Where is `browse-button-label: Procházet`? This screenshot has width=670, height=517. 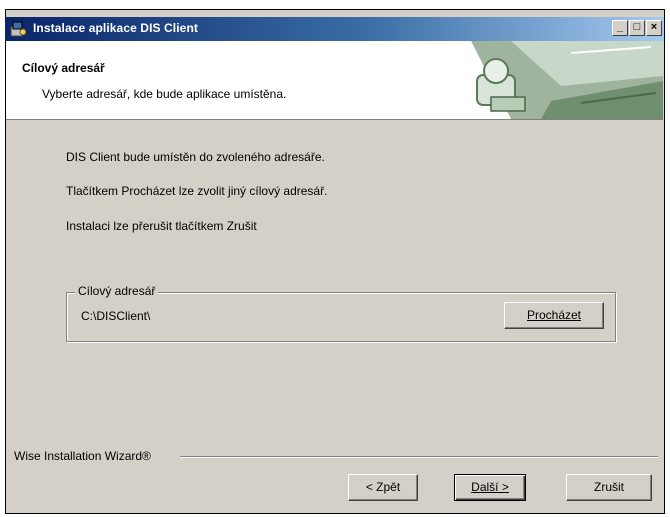 browse-button-label: Procházet is located at coordinates (554, 315).